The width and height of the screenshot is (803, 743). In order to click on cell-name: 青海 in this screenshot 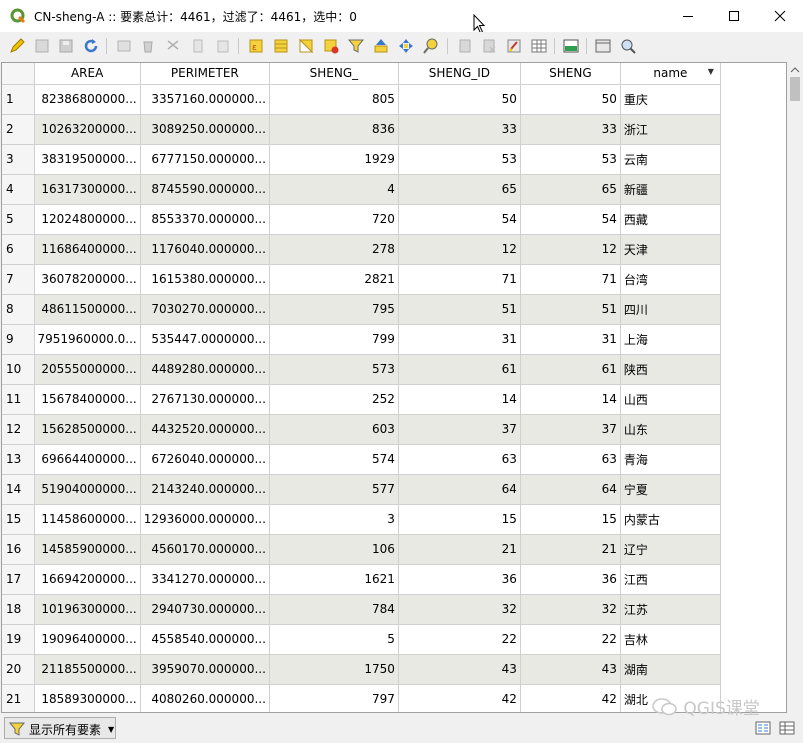, I will do `click(670, 459)`.